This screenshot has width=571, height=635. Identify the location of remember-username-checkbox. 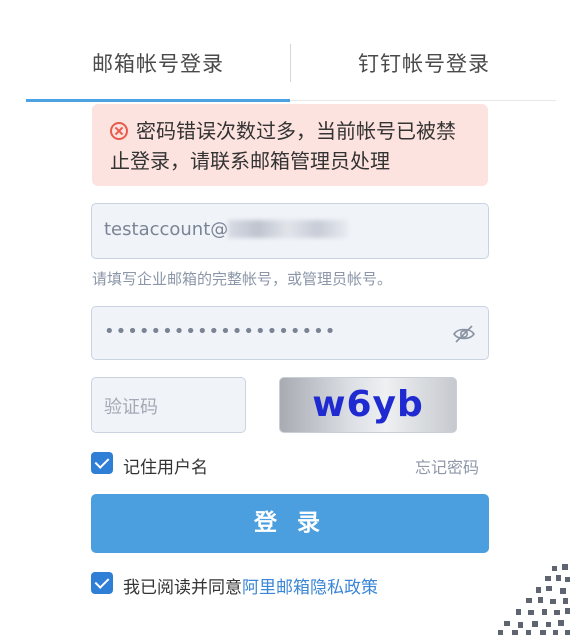
(102, 463).